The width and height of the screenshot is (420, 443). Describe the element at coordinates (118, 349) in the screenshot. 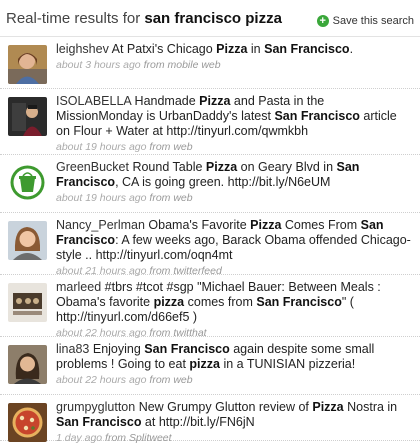

I see `tweet-text-segment: Enjoying` at that location.